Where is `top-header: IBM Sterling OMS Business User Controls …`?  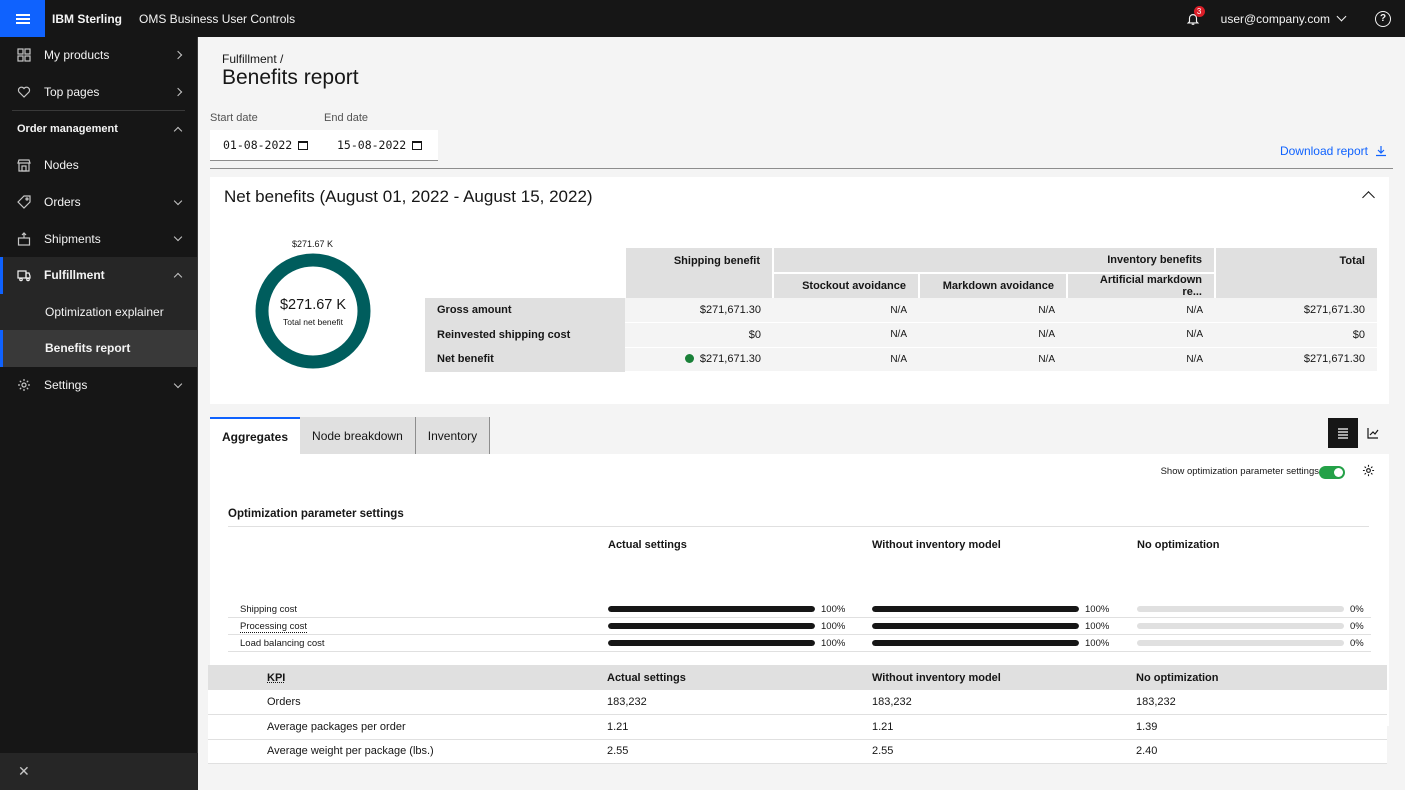 top-header: IBM Sterling OMS Business User Controls … is located at coordinates (702, 18).